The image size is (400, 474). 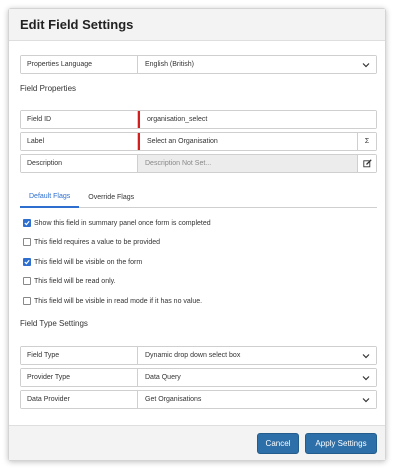 I want to click on field-id-label: Field ID, so click(x=79, y=119).